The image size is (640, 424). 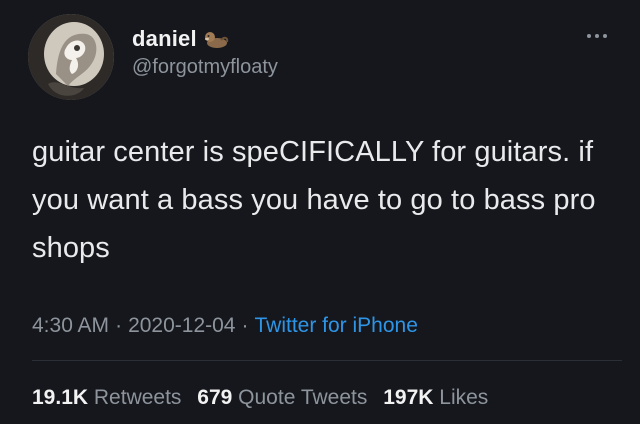 What do you see at coordinates (597, 36) in the screenshot?
I see `more-options-icon` at bounding box center [597, 36].